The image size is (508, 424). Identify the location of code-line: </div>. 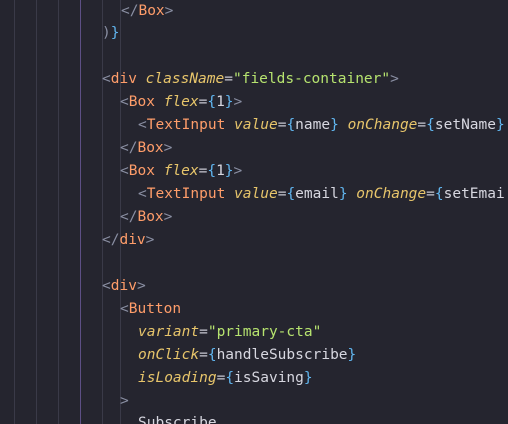
(128, 240).